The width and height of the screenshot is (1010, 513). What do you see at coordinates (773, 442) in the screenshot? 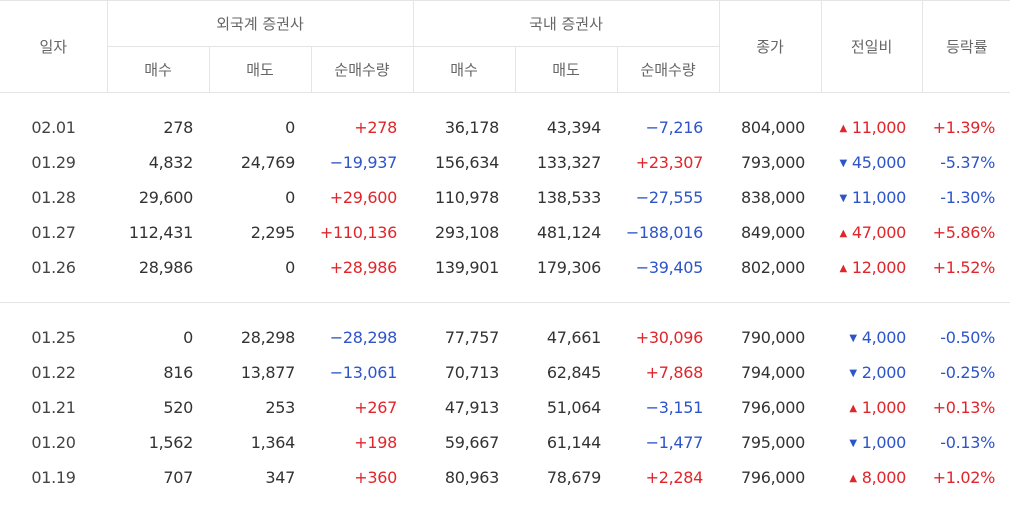
I see `close-price-cell: 795,000` at bounding box center [773, 442].